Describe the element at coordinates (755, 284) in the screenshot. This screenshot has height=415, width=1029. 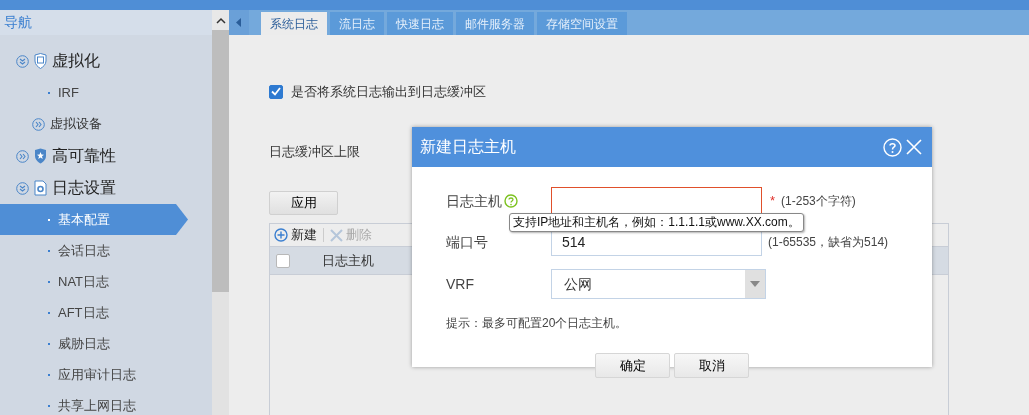
I see `caret-icon` at that location.